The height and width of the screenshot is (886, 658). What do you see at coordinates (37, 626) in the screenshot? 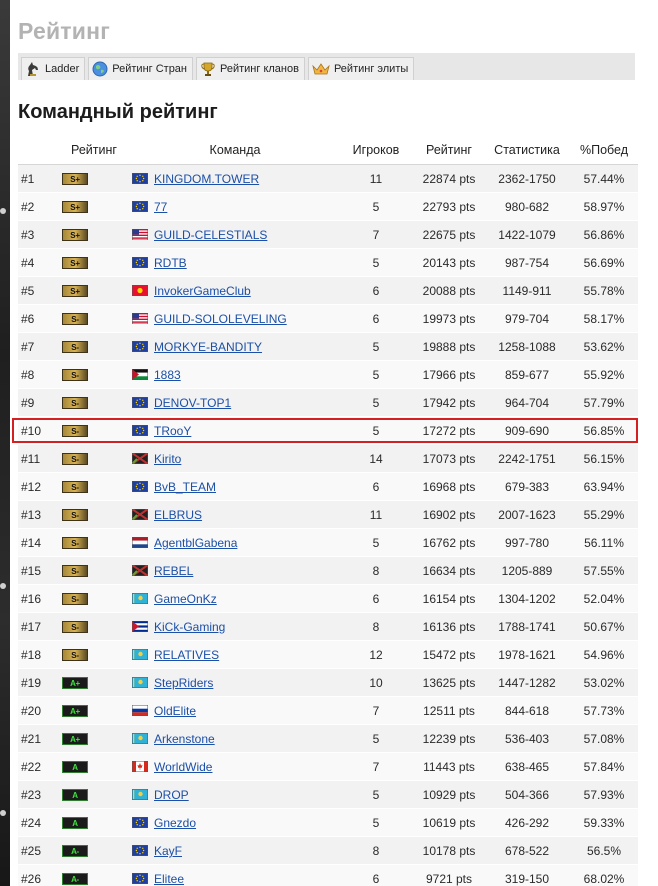
I see `rank-cell: #17` at bounding box center [37, 626].